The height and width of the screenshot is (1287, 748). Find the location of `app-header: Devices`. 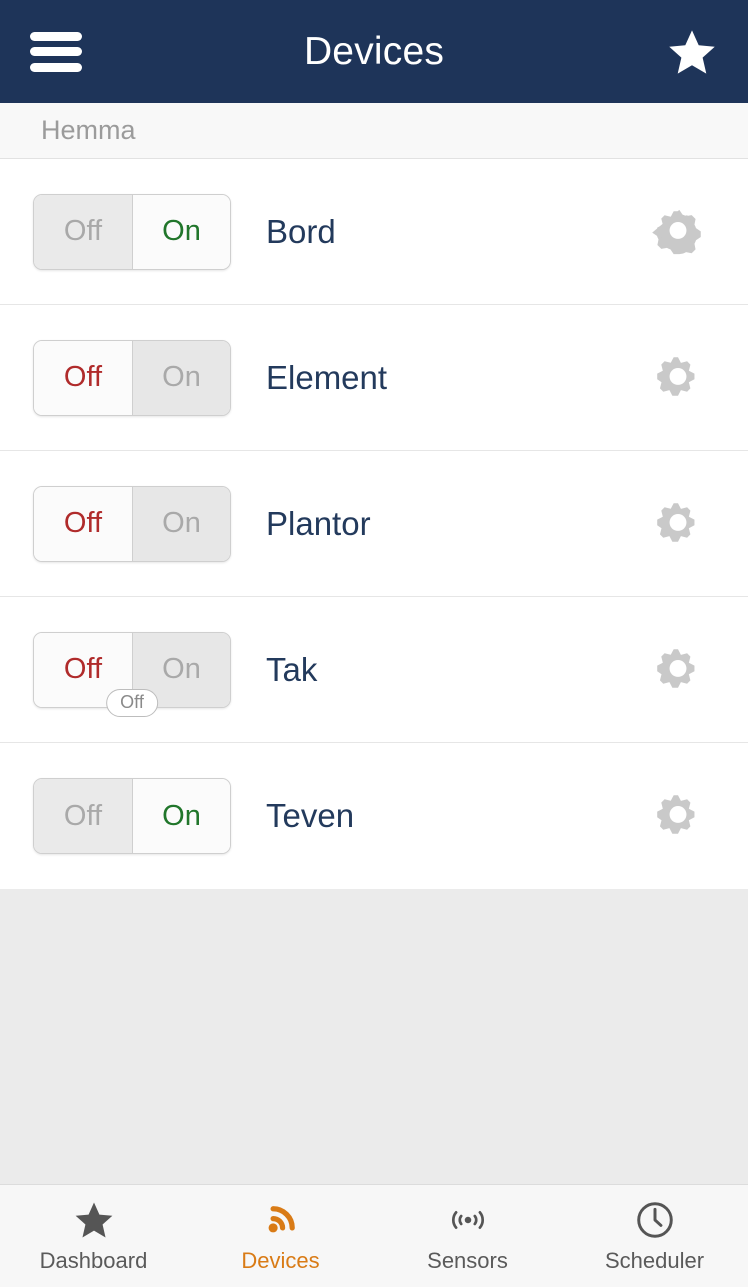

app-header: Devices is located at coordinates (374, 51).